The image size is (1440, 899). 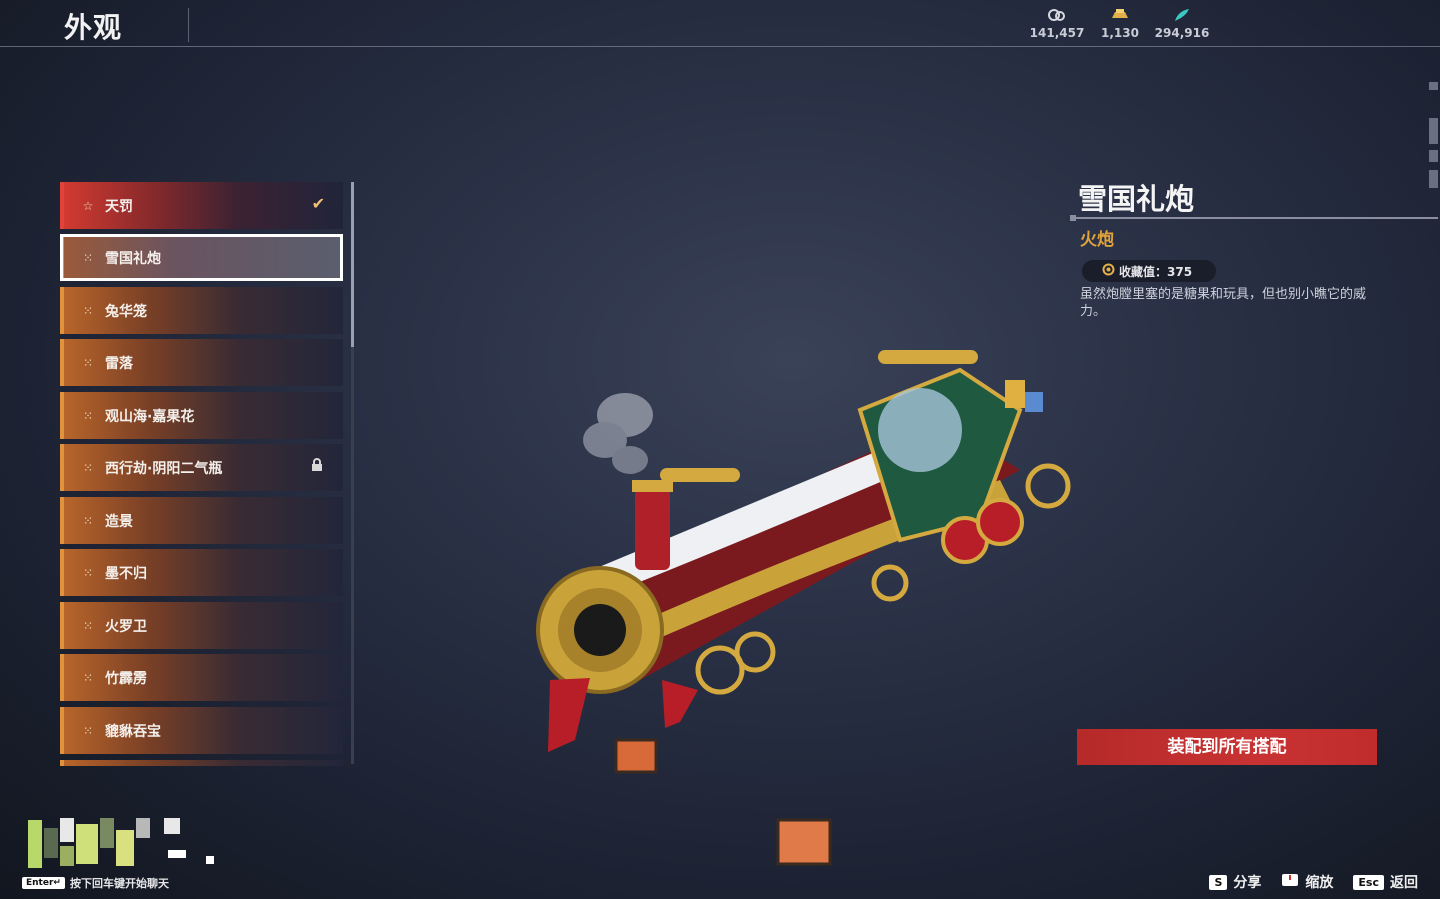 I want to click on list-item-label: 墨不归, so click(x=126, y=573).